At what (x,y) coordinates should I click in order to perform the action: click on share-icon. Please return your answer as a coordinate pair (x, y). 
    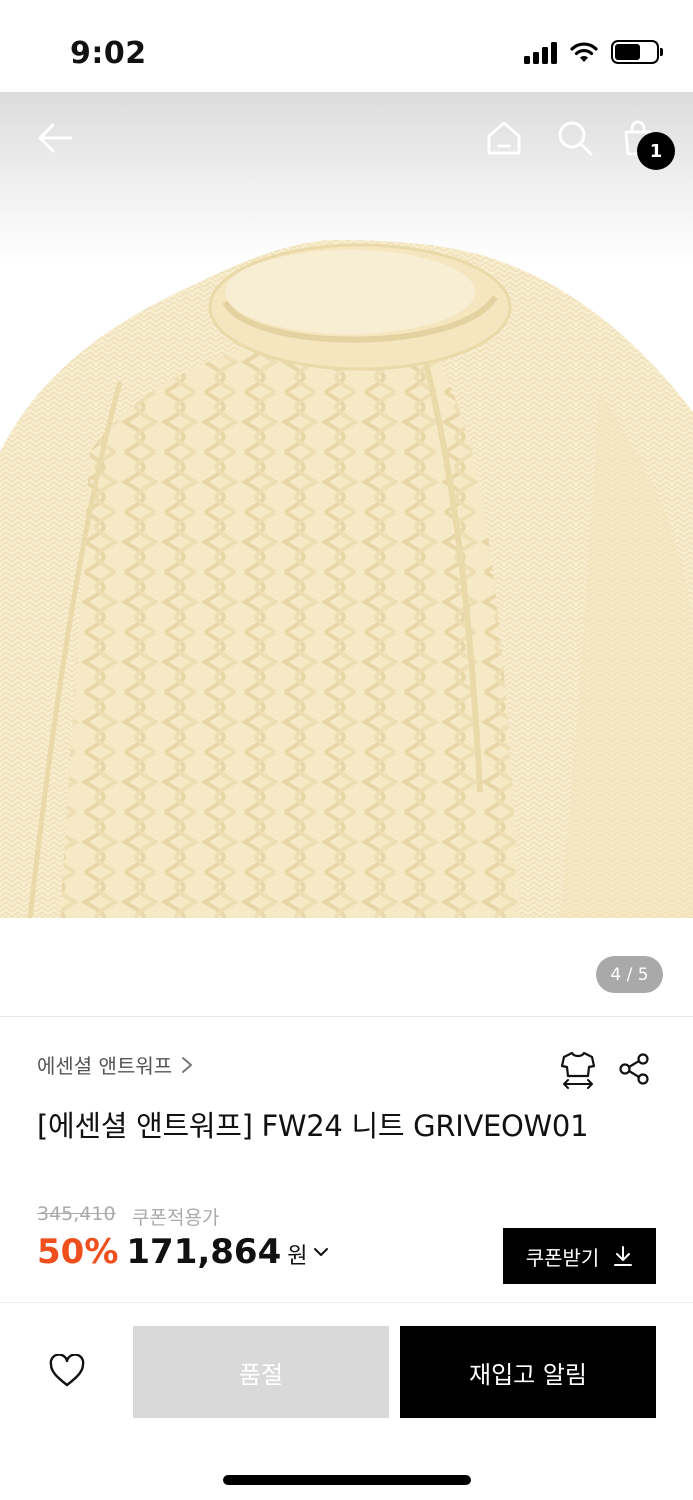
    Looking at the image, I should click on (634, 1069).